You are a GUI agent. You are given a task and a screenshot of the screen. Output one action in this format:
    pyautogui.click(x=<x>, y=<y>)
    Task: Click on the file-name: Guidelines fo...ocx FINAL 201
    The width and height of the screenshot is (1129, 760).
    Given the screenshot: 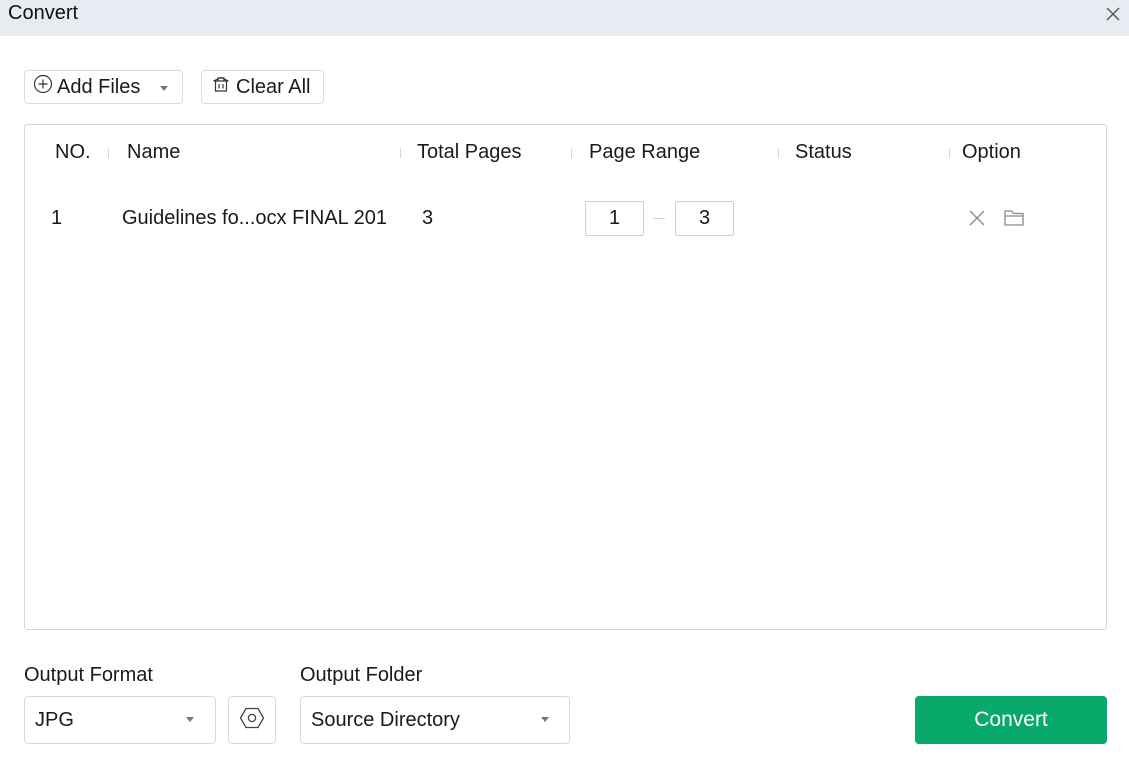 What is the action you would take?
    pyautogui.click(x=254, y=218)
    